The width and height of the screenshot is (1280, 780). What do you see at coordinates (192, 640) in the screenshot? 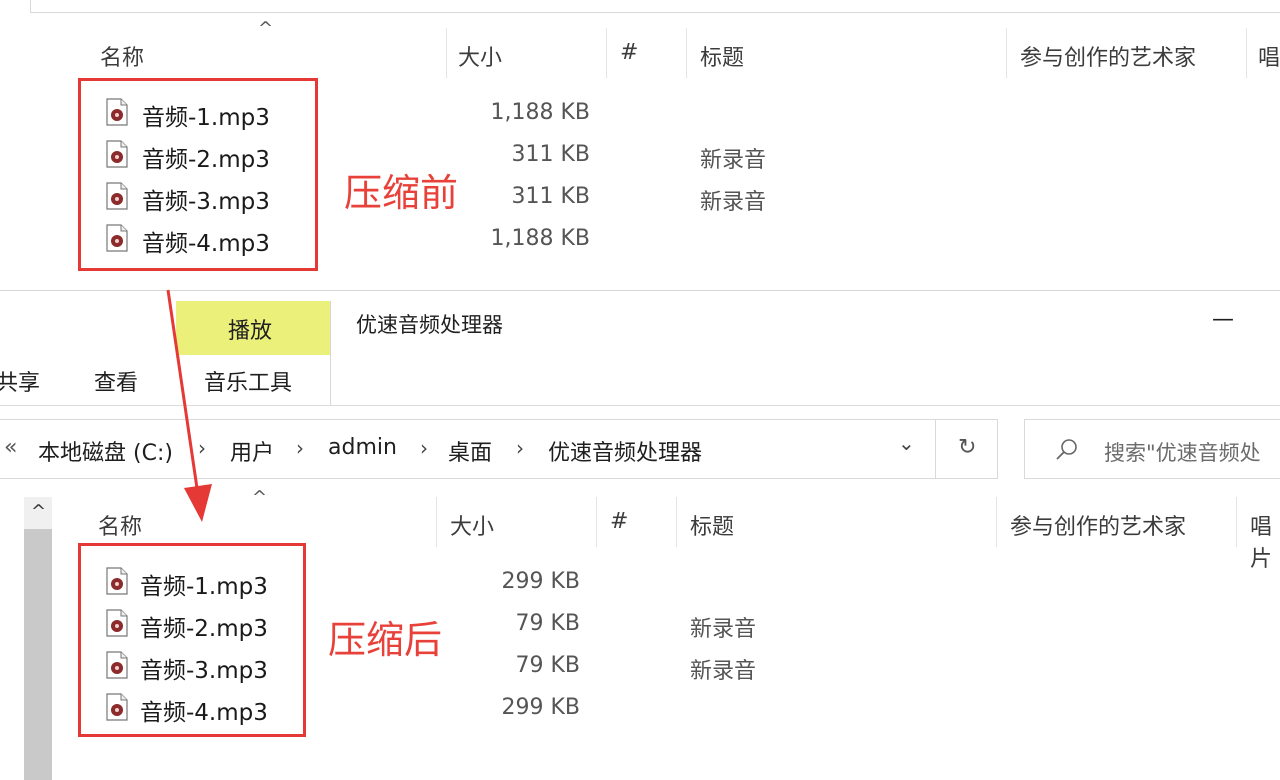
I see `highlight-box-after` at bounding box center [192, 640].